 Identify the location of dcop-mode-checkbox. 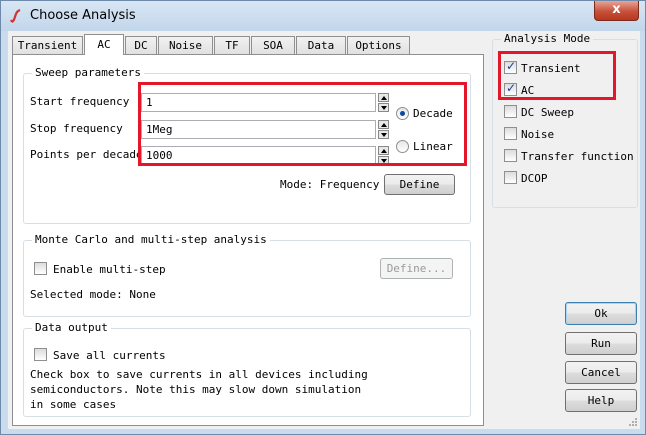
(510, 177).